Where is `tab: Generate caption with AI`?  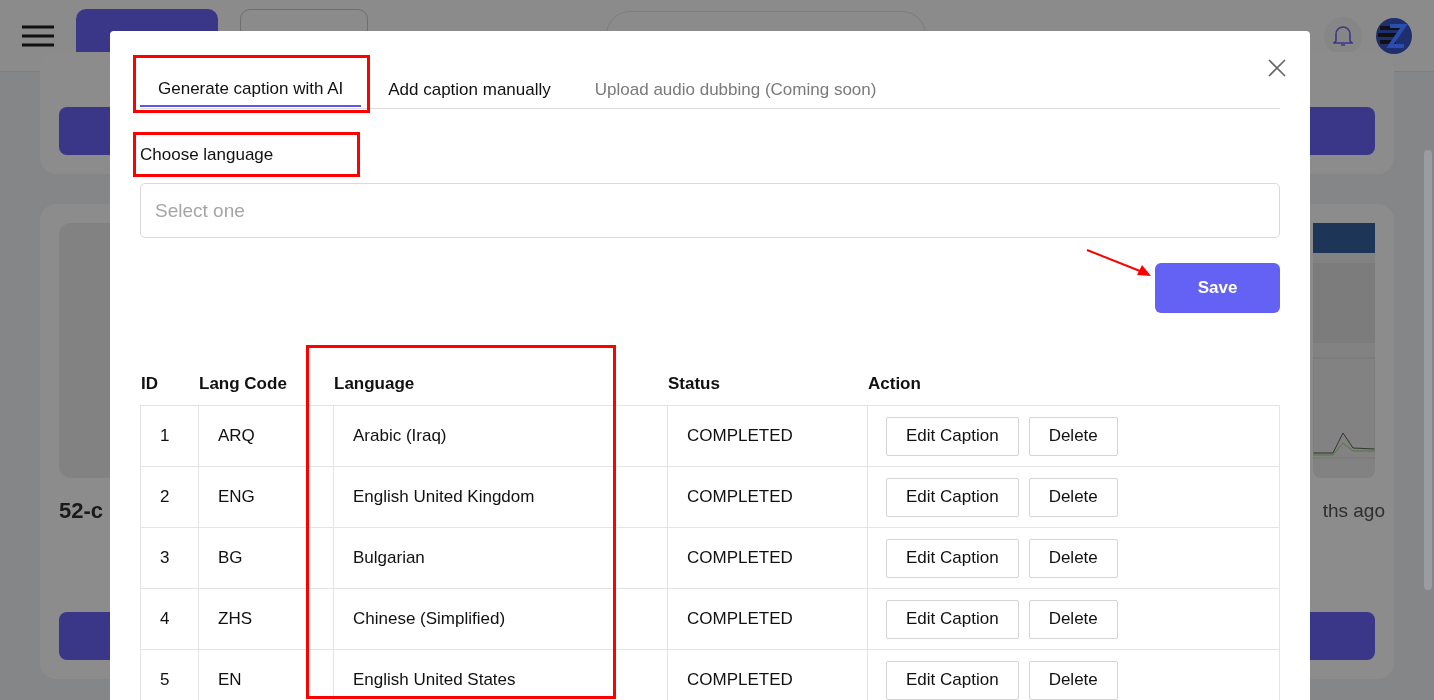 tab: Generate caption with AI is located at coordinates (251, 82).